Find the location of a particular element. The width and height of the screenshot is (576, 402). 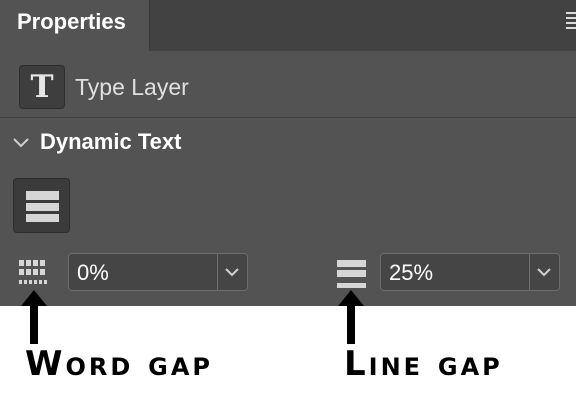

tab-properties: Properties is located at coordinates (75, 25).